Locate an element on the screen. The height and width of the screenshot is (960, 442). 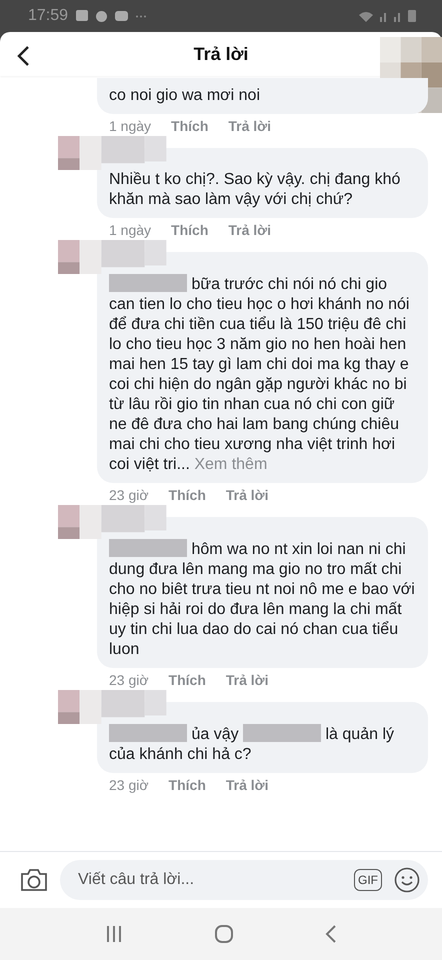
back-nav-icon is located at coordinates (330, 934).